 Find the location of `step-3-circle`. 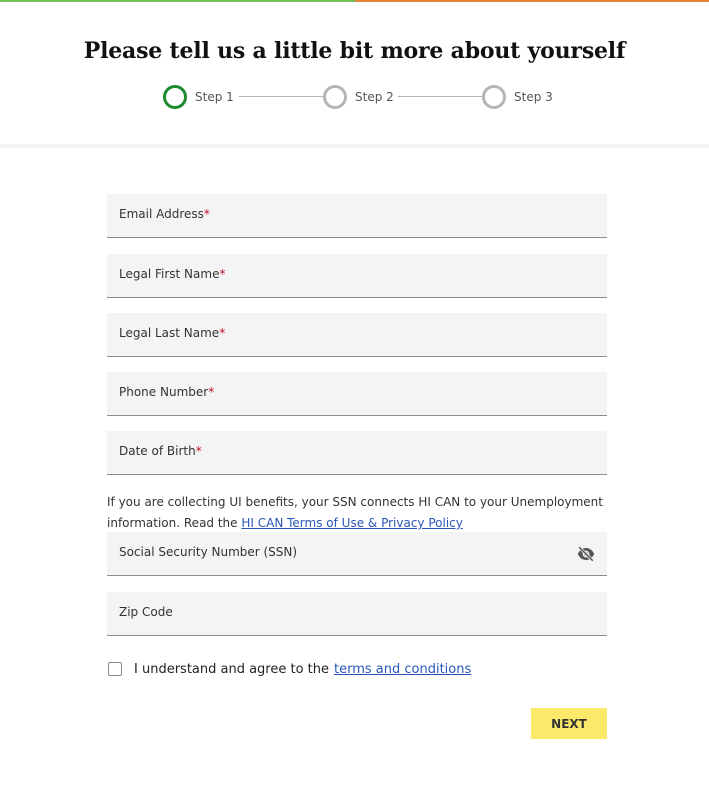

step-3-circle is located at coordinates (494, 97).